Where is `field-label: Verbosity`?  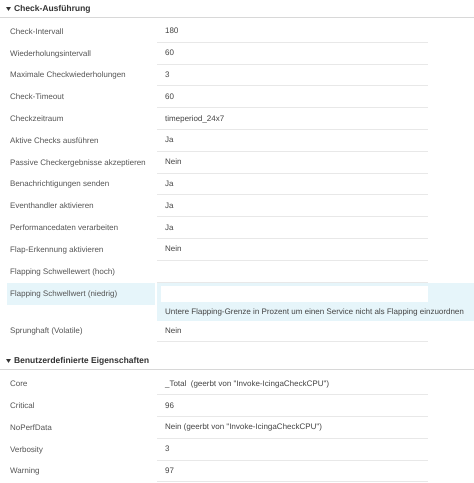 field-label: Verbosity is located at coordinates (26, 450).